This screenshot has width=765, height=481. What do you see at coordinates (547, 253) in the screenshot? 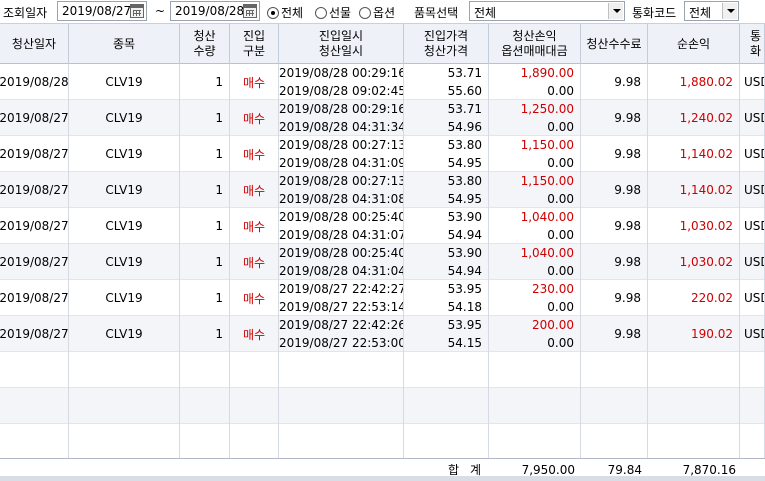
I see `cell-pnl-line-1: 1,040.00` at bounding box center [547, 253].